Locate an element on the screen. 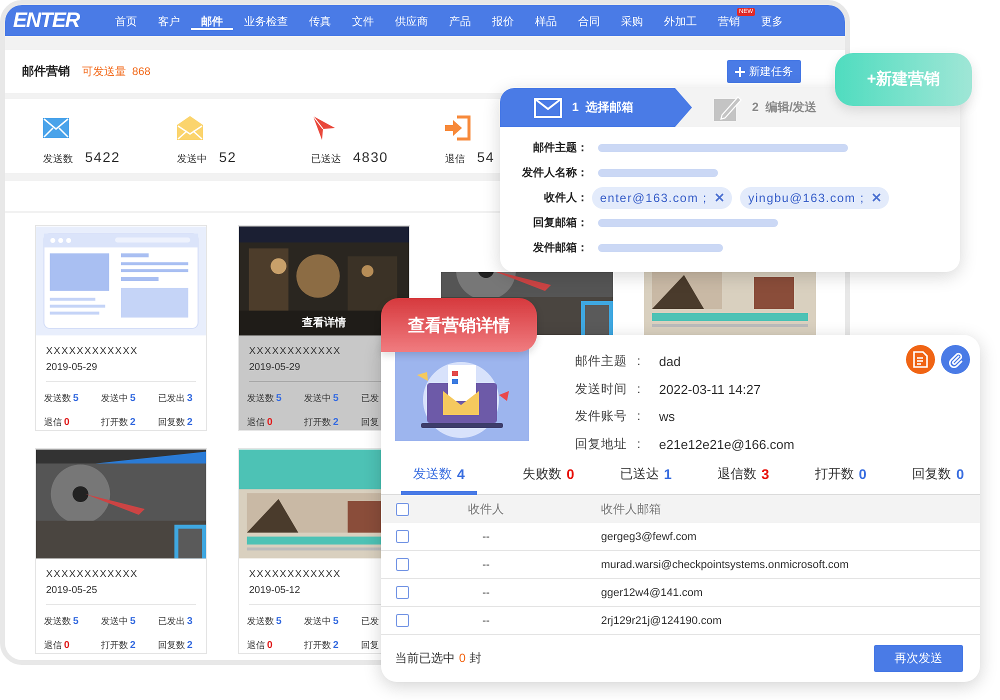  stat-value: 52 is located at coordinates (228, 157).